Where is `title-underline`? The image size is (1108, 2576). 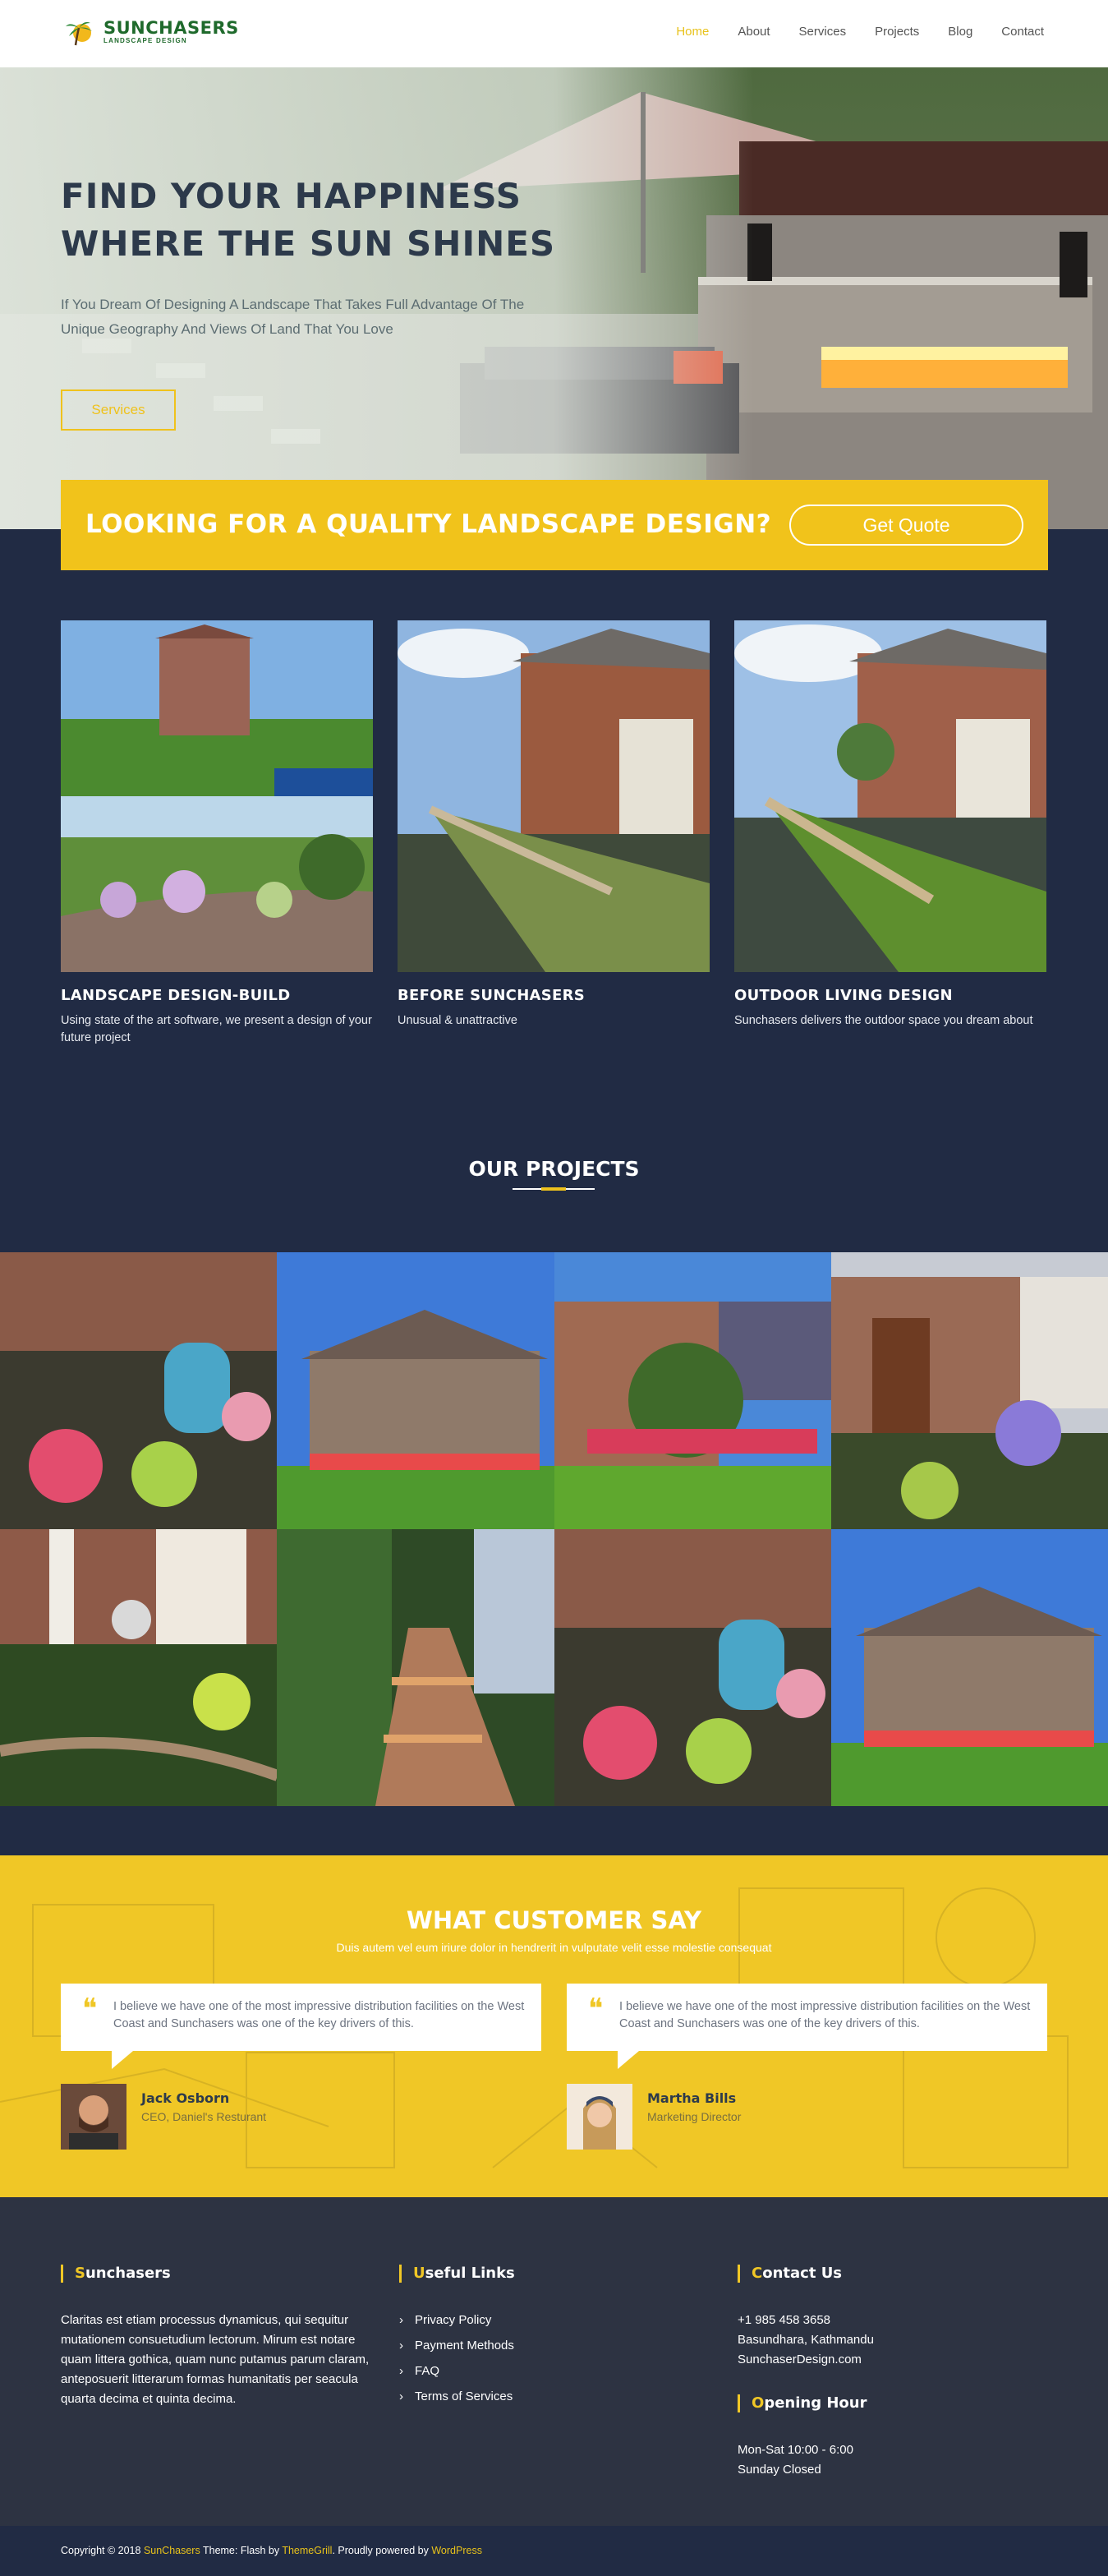 title-underline is located at coordinates (554, 1189).